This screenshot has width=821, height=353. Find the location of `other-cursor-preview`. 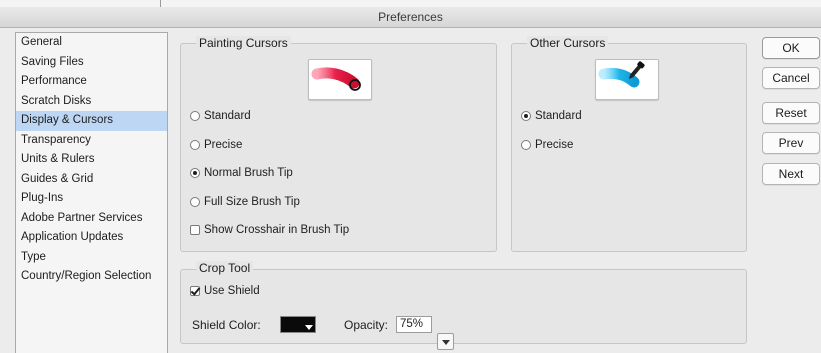

other-cursor-preview is located at coordinates (627, 79).